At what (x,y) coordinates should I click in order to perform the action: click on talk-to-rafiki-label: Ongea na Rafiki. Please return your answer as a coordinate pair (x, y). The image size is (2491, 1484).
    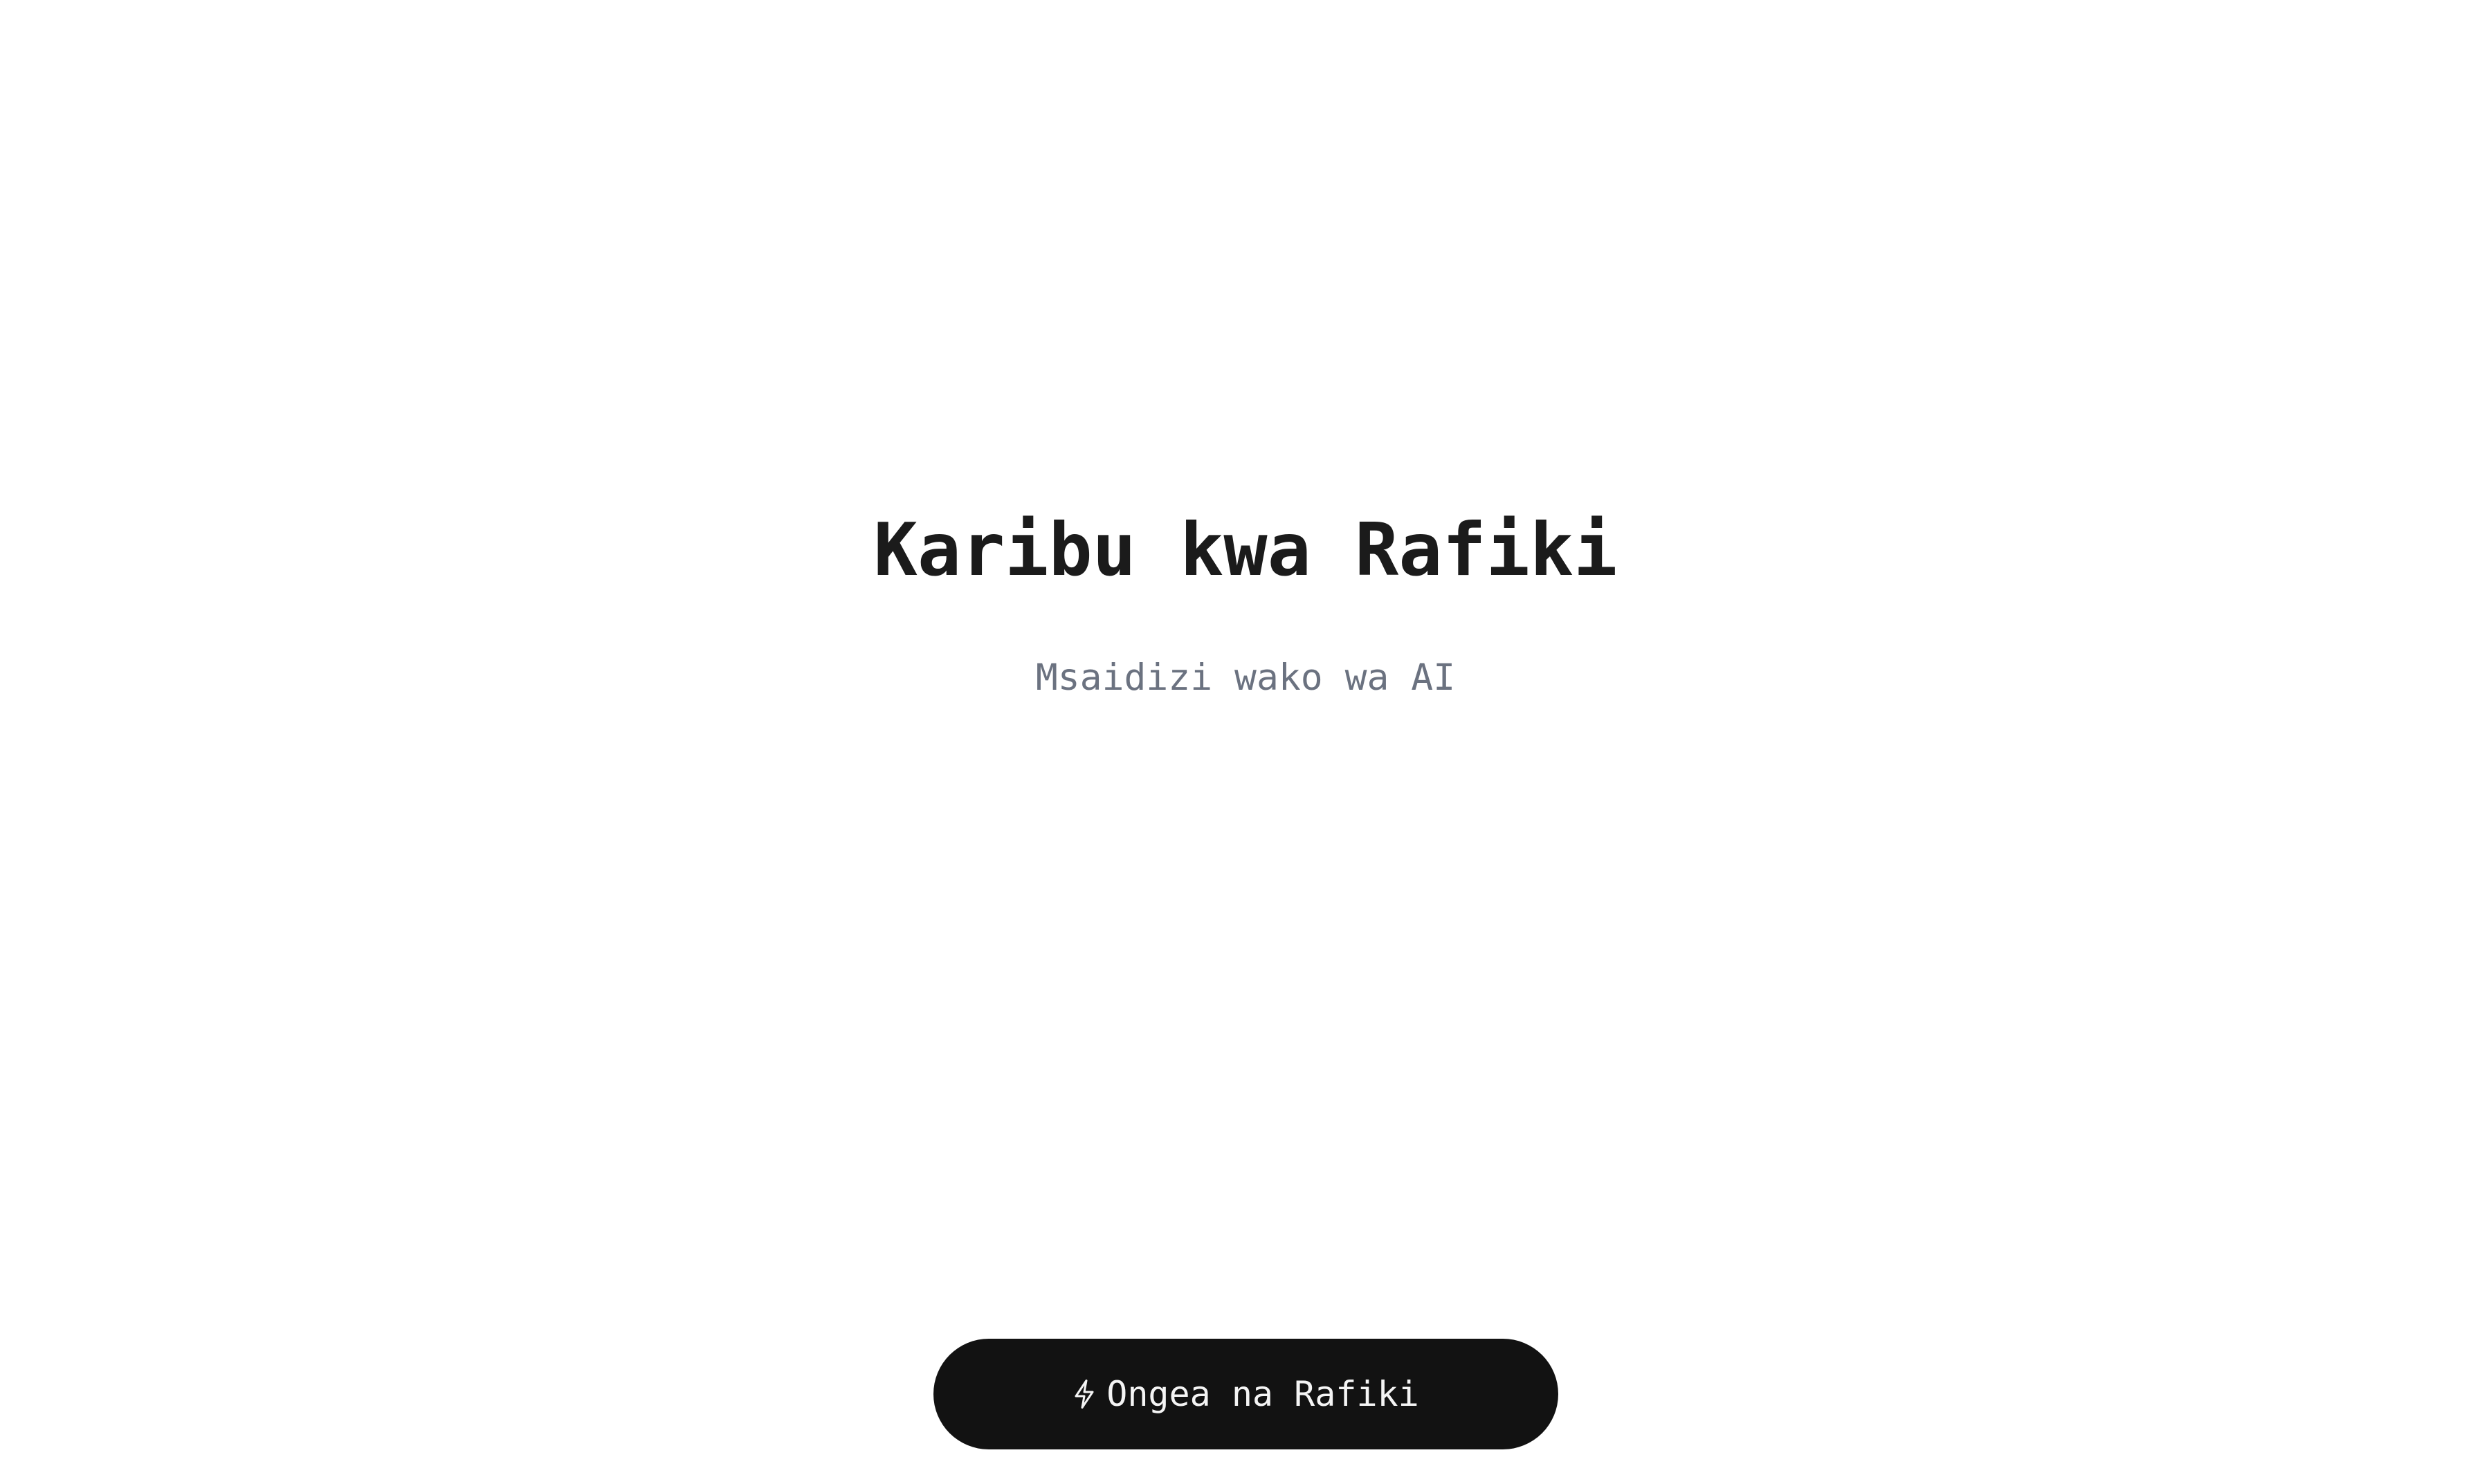
    Looking at the image, I should click on (1262, 1394).